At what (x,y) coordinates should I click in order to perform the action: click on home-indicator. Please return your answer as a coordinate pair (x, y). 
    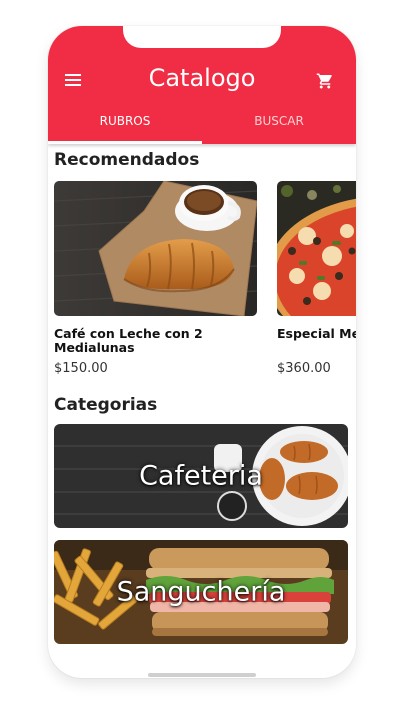
    Looking at the image, I should click on (202, 675).